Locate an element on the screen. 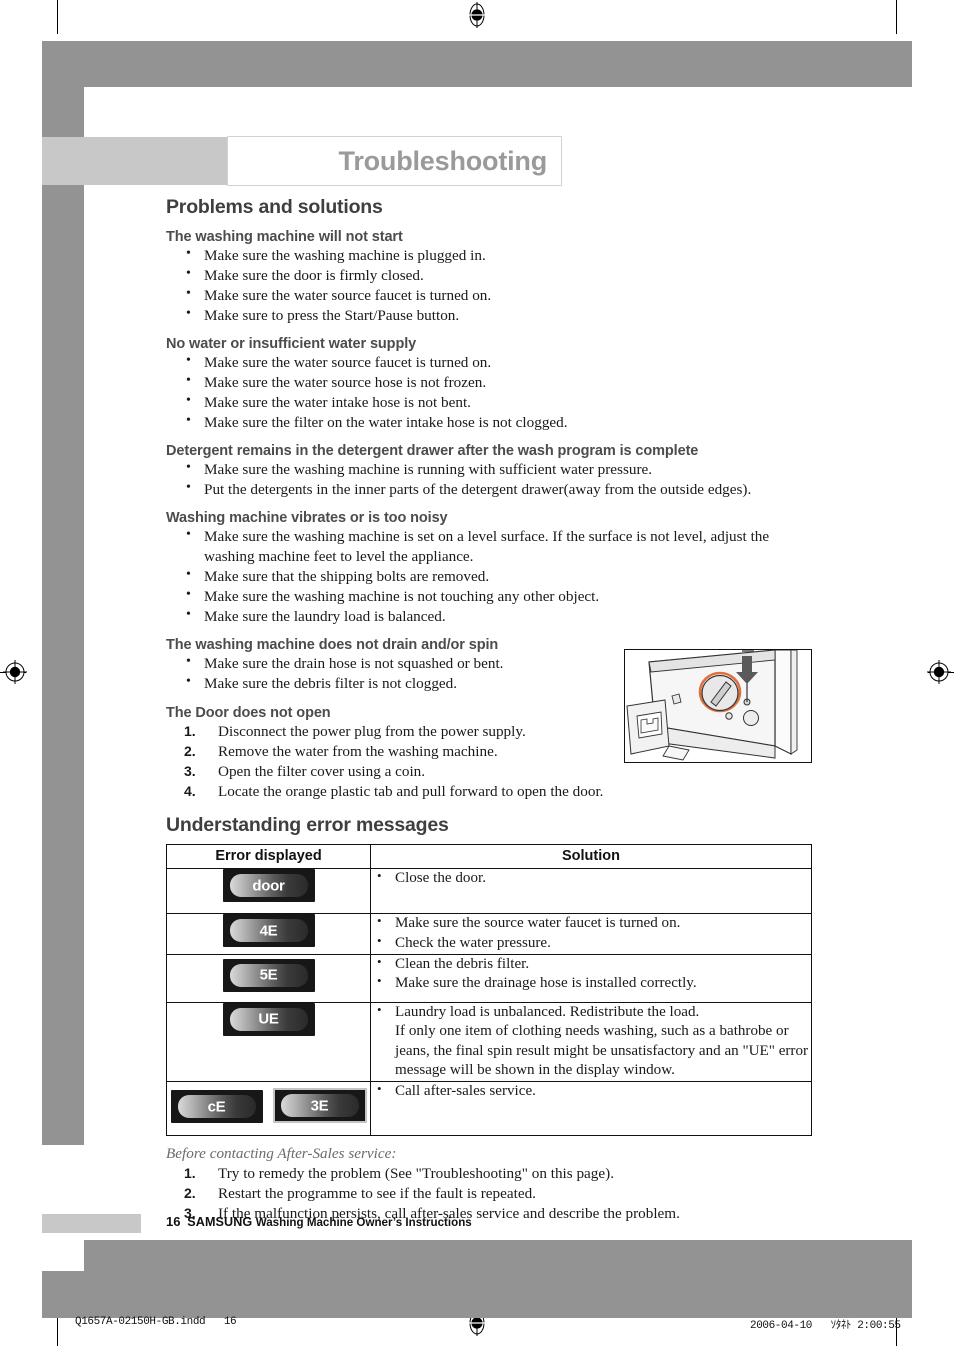 The height and width of the screenshot is (1346, 954). footer-brand: SAMSUNG is located at coordinates (220, 1222).